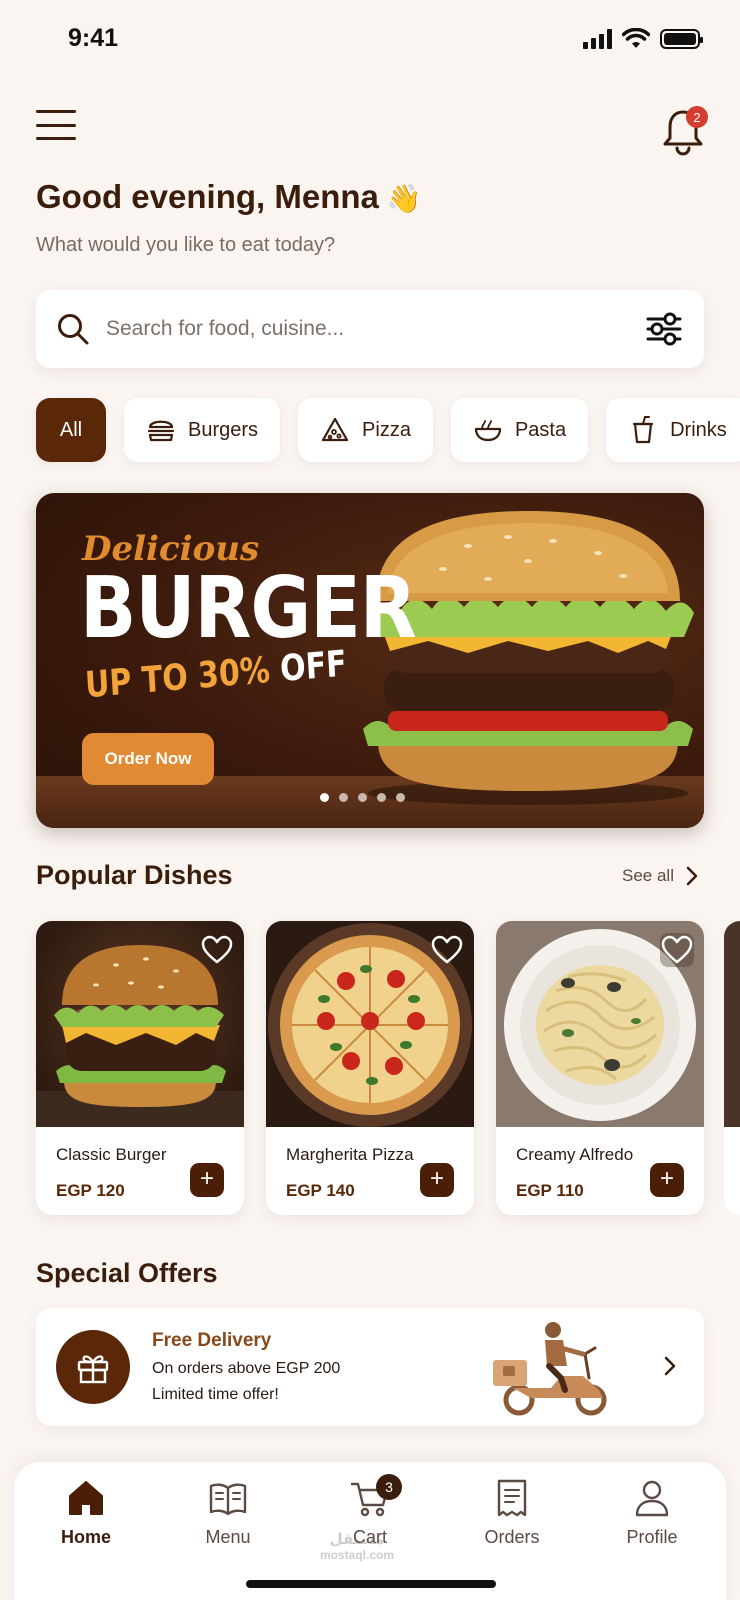 This screenshot has height=1600, width=740. Describe the element at coordinates (732, 1068) in the screenshot. I see `dish-card-peek` at that location.